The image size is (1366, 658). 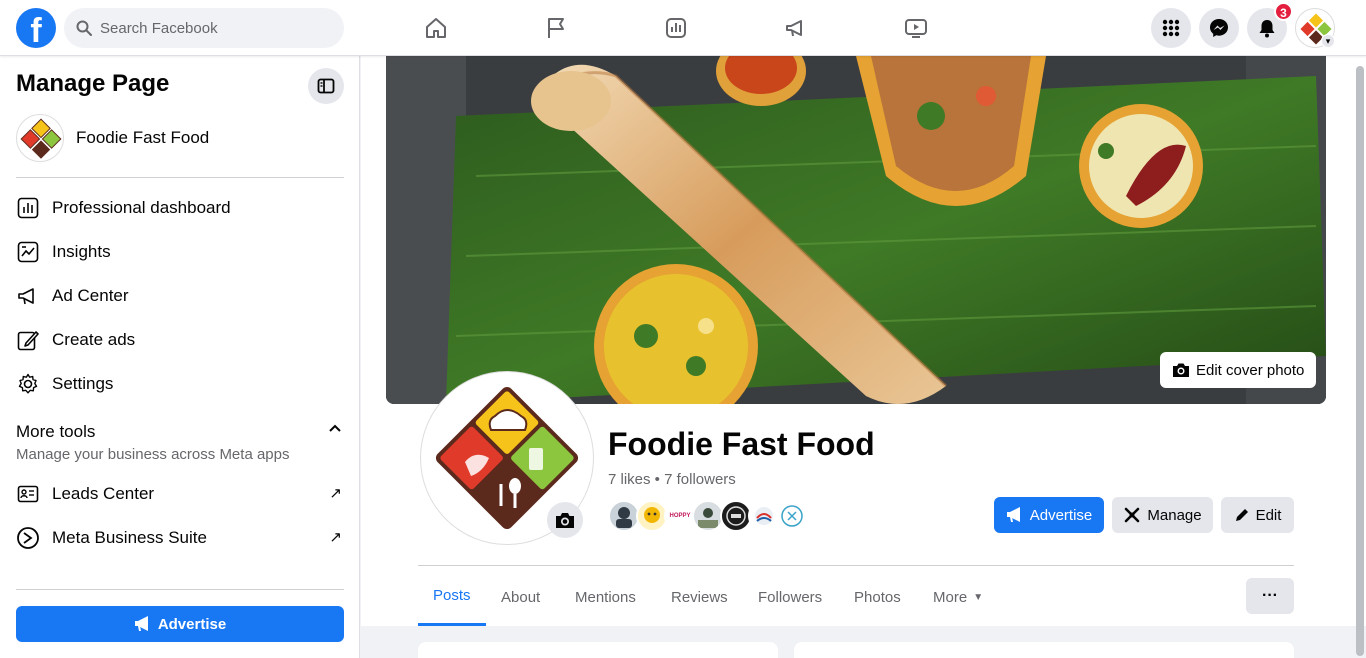 I want to click on page-avatar, so click(x=40, y=138).